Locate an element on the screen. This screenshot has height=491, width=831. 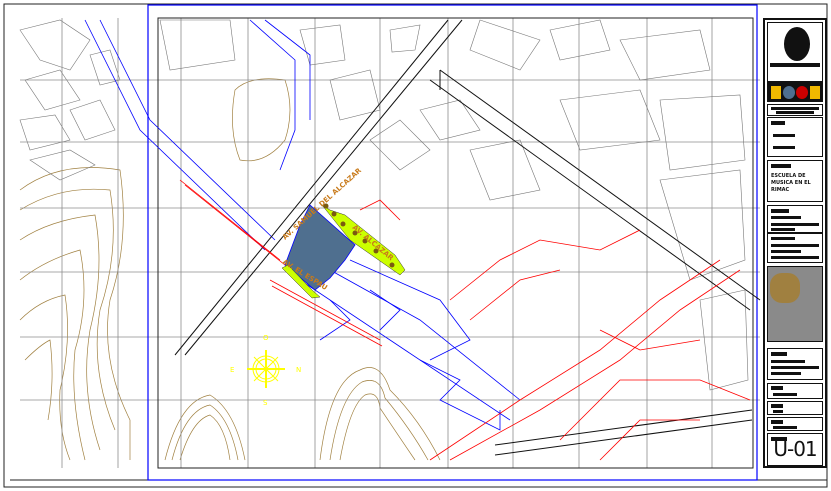
course-cell is located at coordinates (795, 248).